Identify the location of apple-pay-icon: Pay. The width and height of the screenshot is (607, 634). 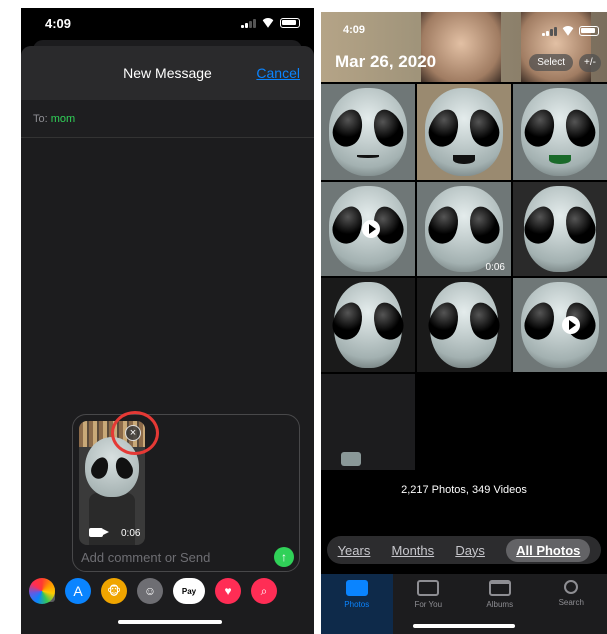
(189, 591).